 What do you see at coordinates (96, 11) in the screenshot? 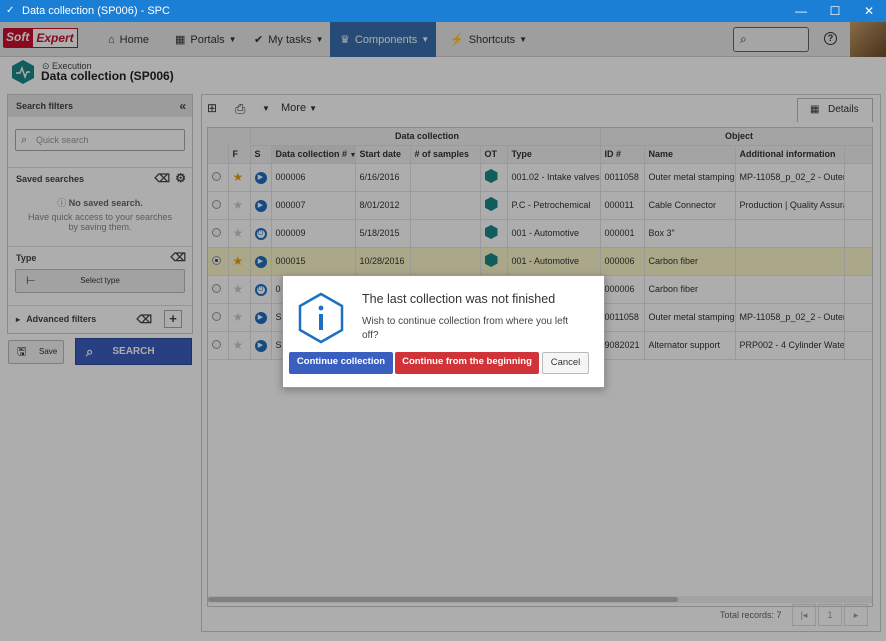
I see `window-title: Data collection (SP006) - SPC` at bounding box center [96, 11].